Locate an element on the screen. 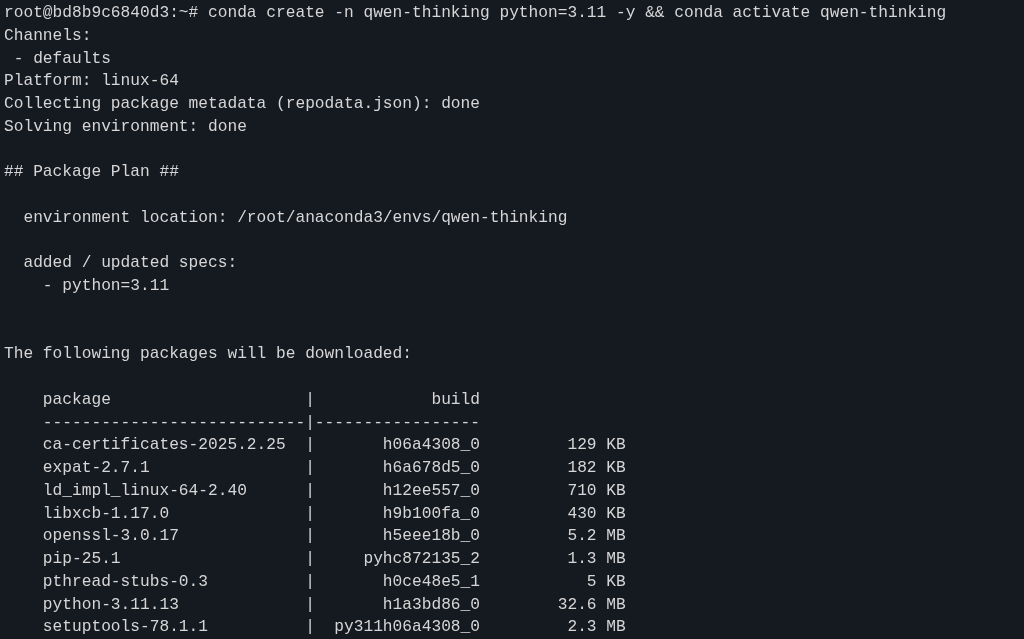 Image resolution: width=1024 pixels, height=639 pixels. terminal-line: root@bd8b9c6840d3:~# conda create -n qwen-thinking python=3.11 -y && conda activate qwen-thinking is located at coordinates (475, 13).